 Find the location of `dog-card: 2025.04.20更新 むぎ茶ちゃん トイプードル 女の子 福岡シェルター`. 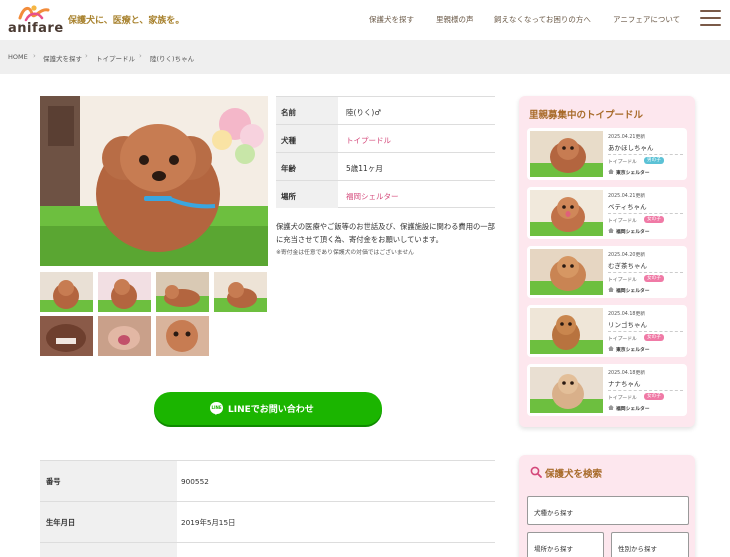

dog-card: 2025.04.20更新 むぎ茶ちゃん トイプードル 女の子 福岡シェルター is located at coordinates (607, 272).